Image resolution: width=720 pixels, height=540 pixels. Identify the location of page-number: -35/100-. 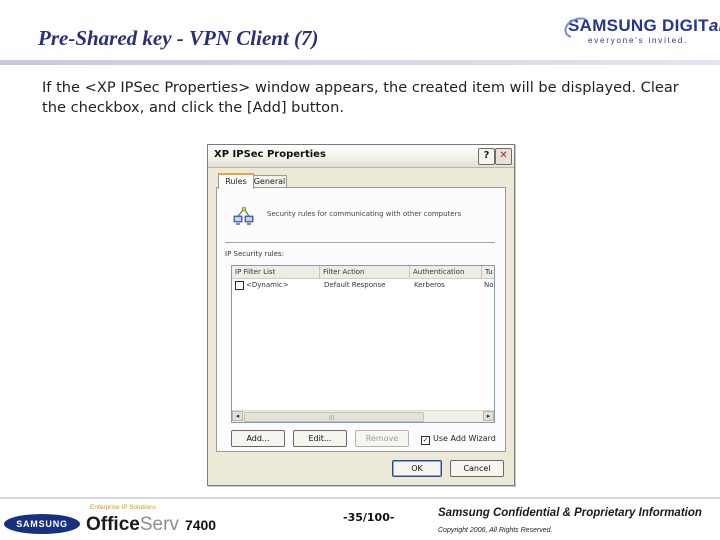
(369, 517).